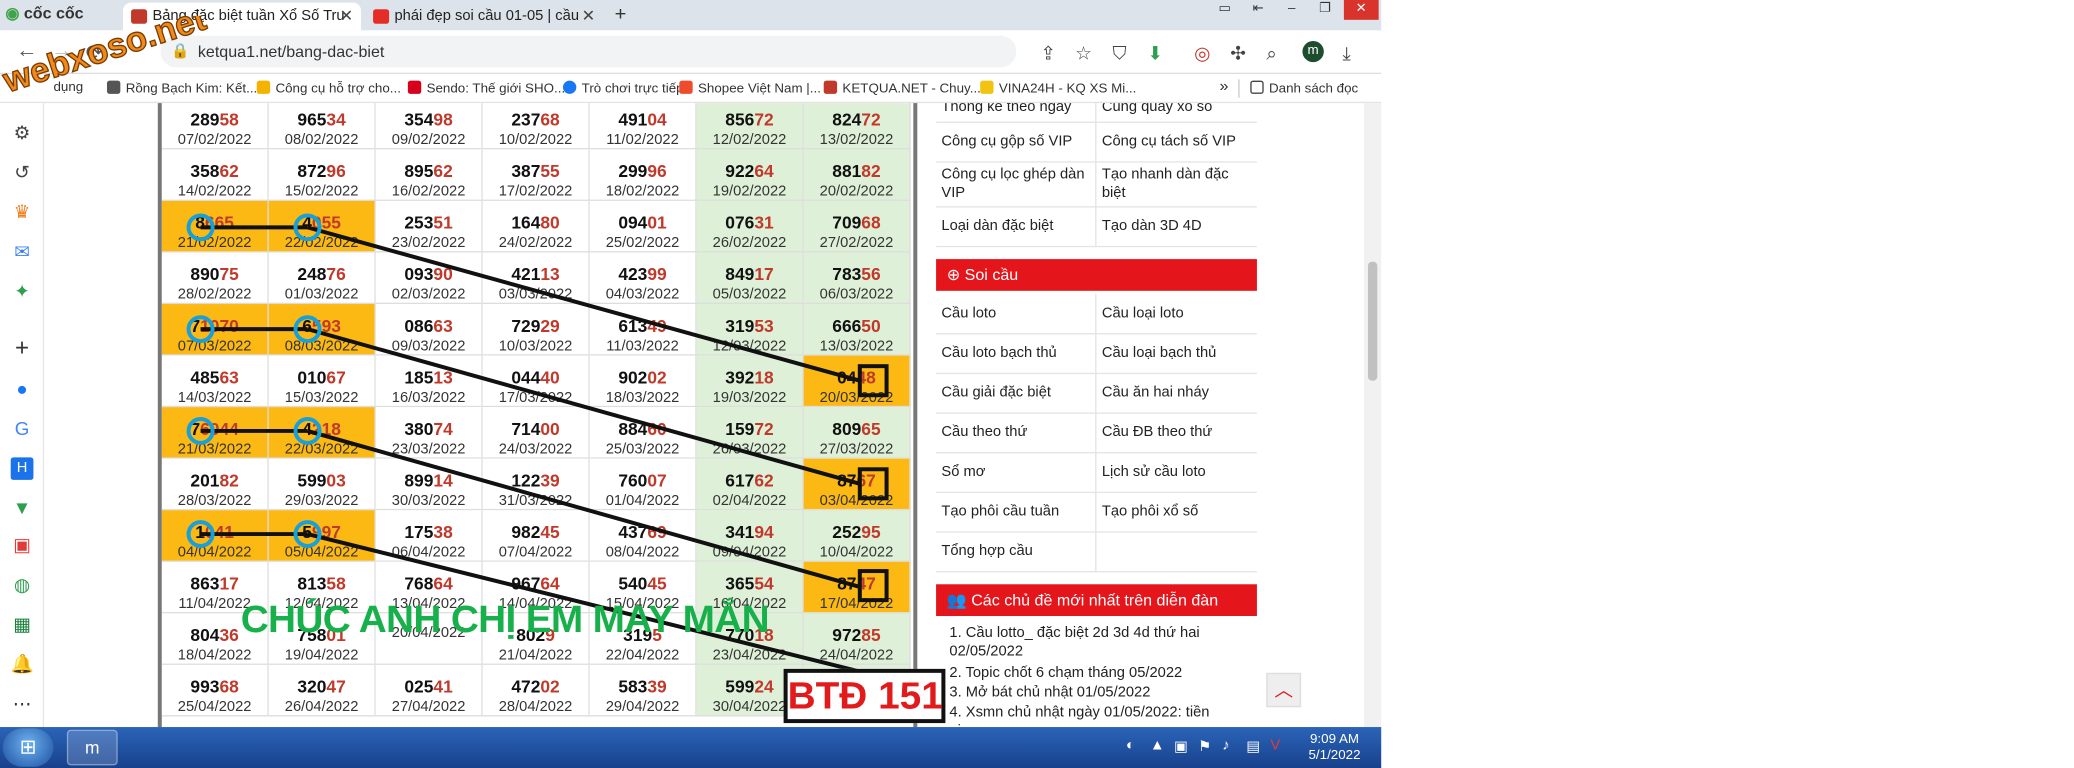  What do you see at coordinates (1177, 141) in the screenshot?
I see `tools-link: Công cụ tách số VIP` at bounding box center [1177, 141].